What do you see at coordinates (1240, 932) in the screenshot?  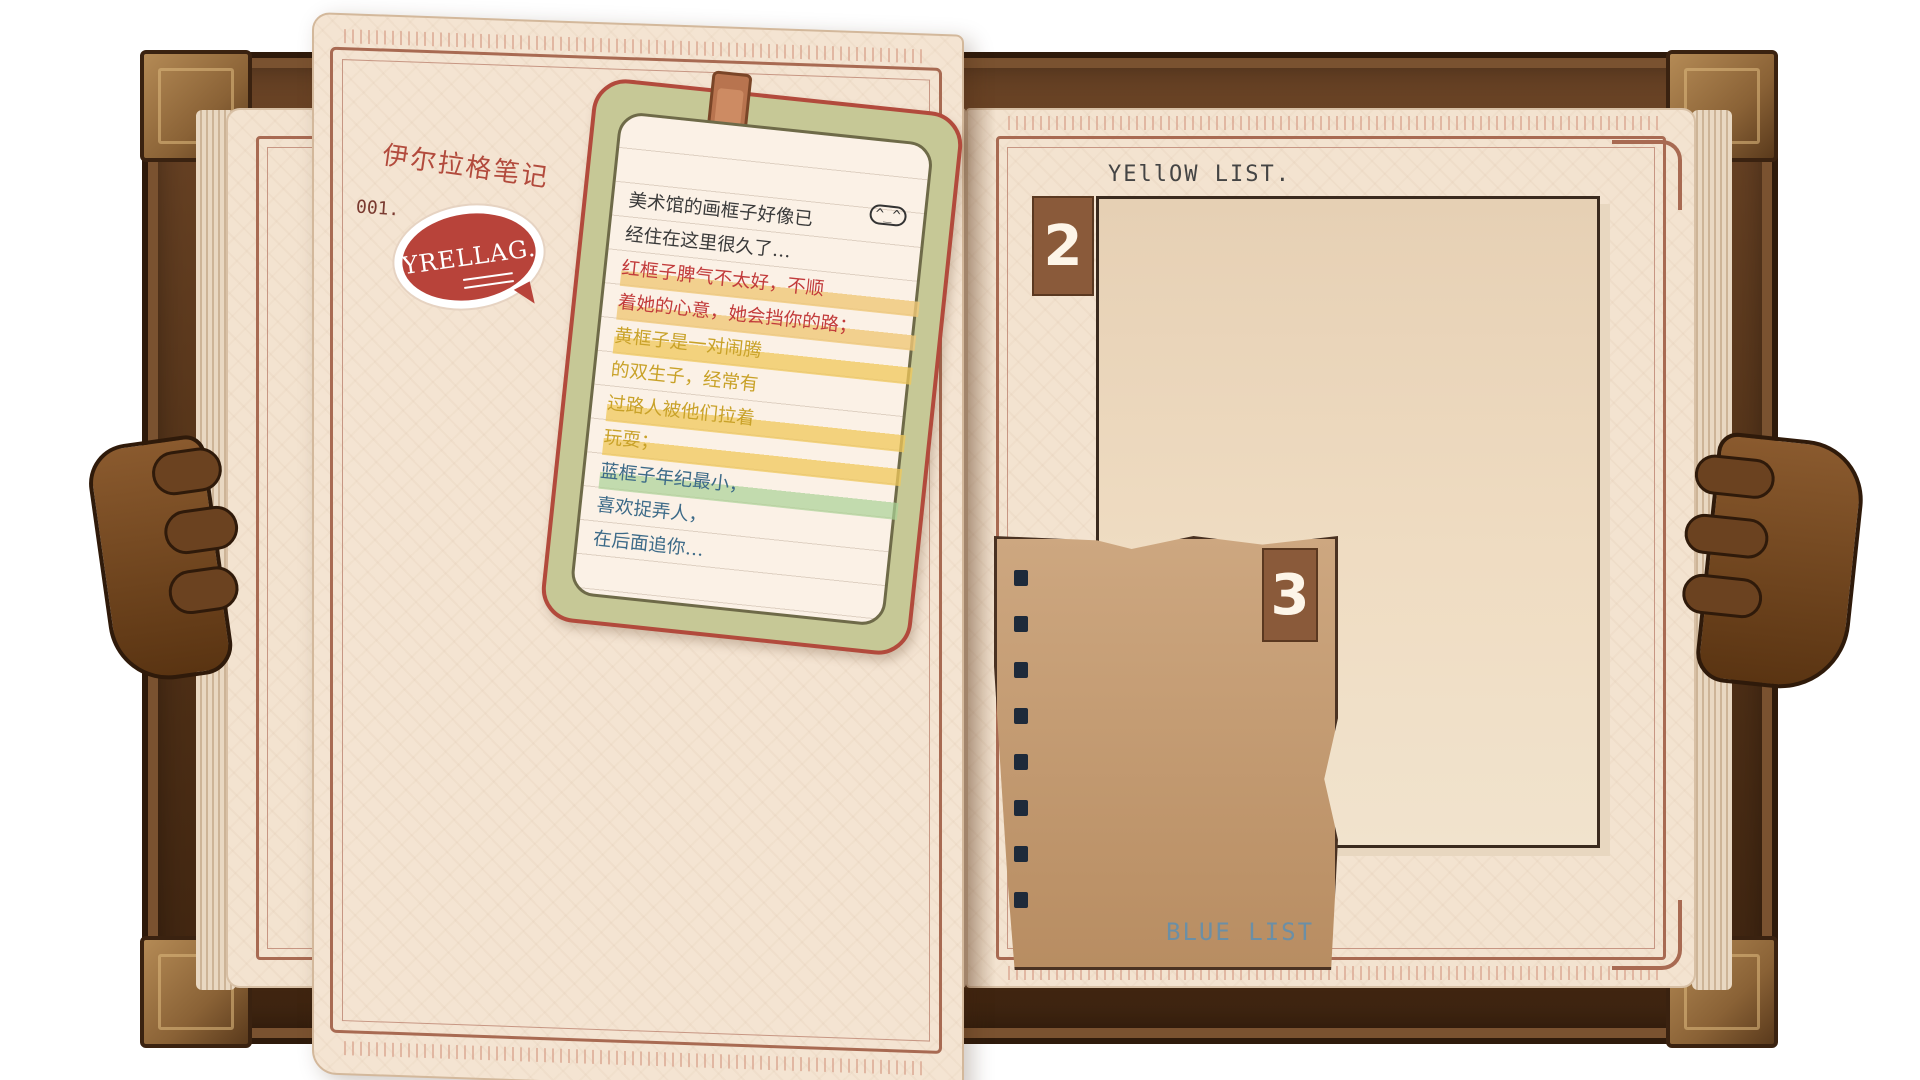 I see `blue-list-title: BLUE LIST` at bounding box center [1240, 932].